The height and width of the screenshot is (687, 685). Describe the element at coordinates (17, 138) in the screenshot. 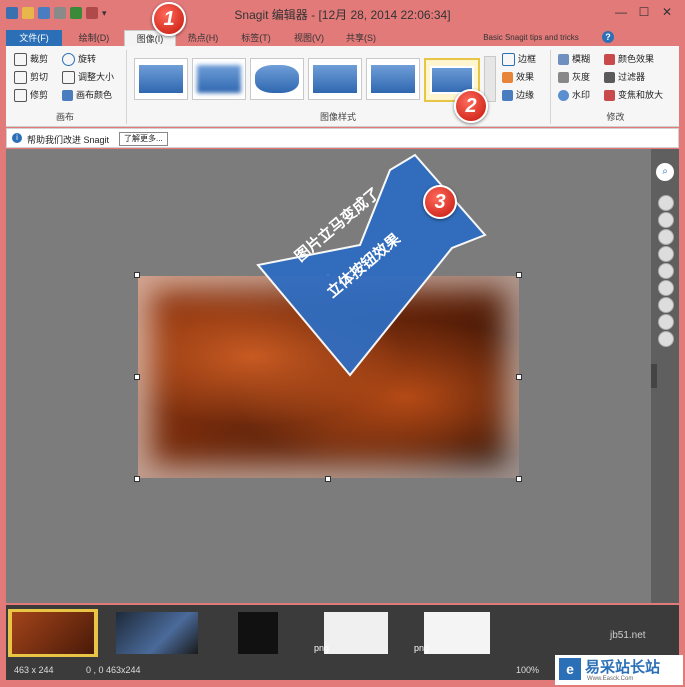

I see `info-icon: i` at that location.